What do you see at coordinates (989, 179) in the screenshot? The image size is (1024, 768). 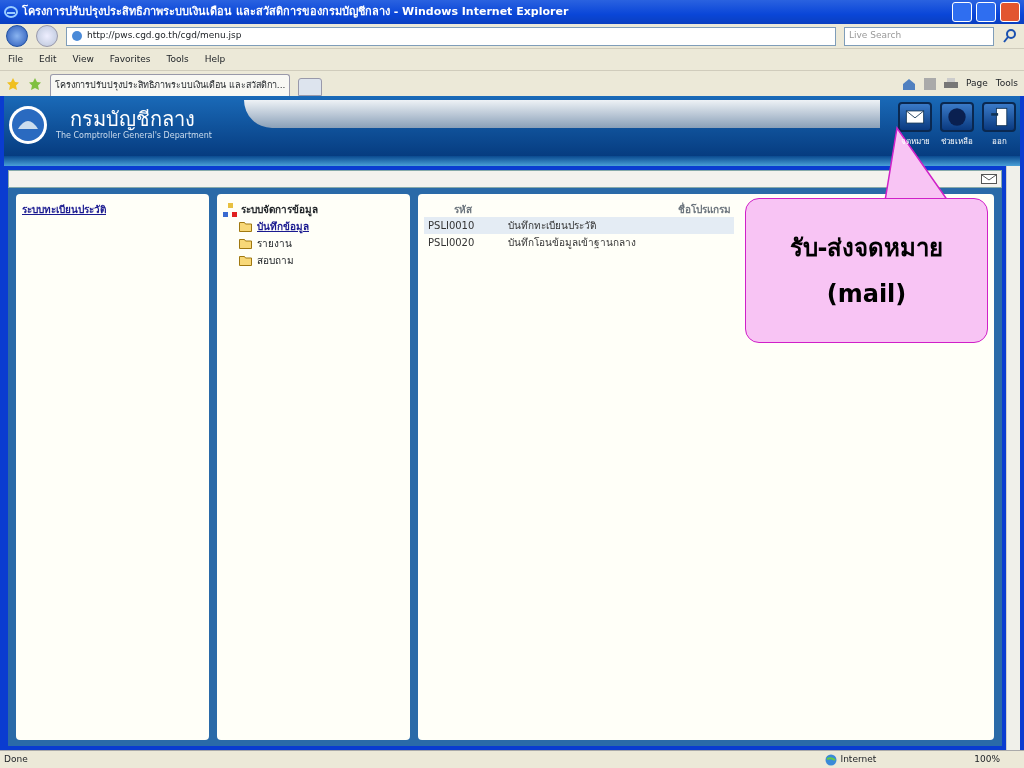 I see `envelope-icon` at bounding box center [989, 179].